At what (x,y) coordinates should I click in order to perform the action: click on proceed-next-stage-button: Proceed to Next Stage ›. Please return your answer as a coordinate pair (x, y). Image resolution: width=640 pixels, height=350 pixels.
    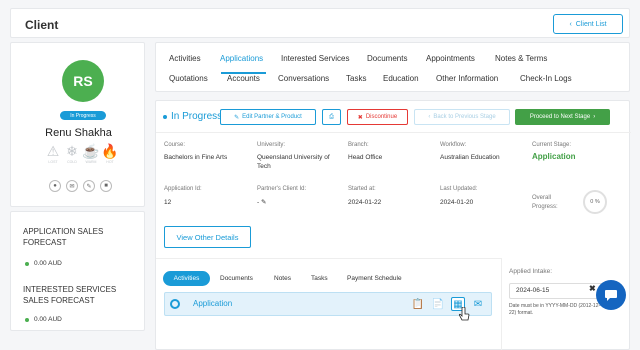
    Looking at the image, I should click on (562, 117).